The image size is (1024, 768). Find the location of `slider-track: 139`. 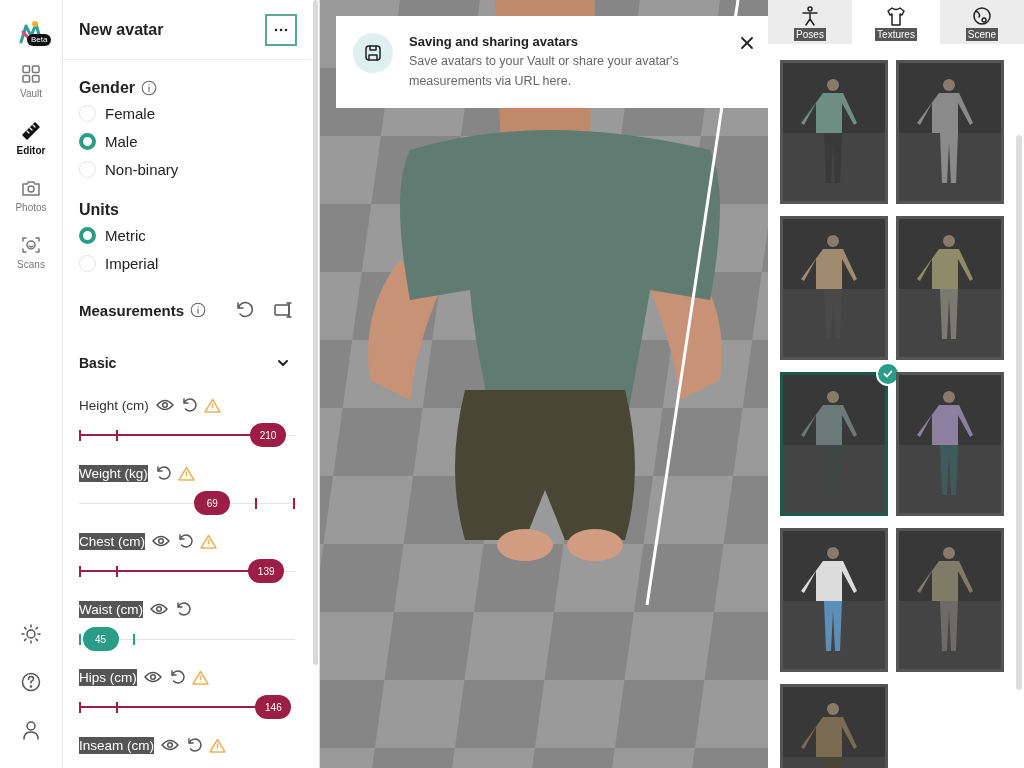

slider-track: 139 is located at coordinates (187, 571).